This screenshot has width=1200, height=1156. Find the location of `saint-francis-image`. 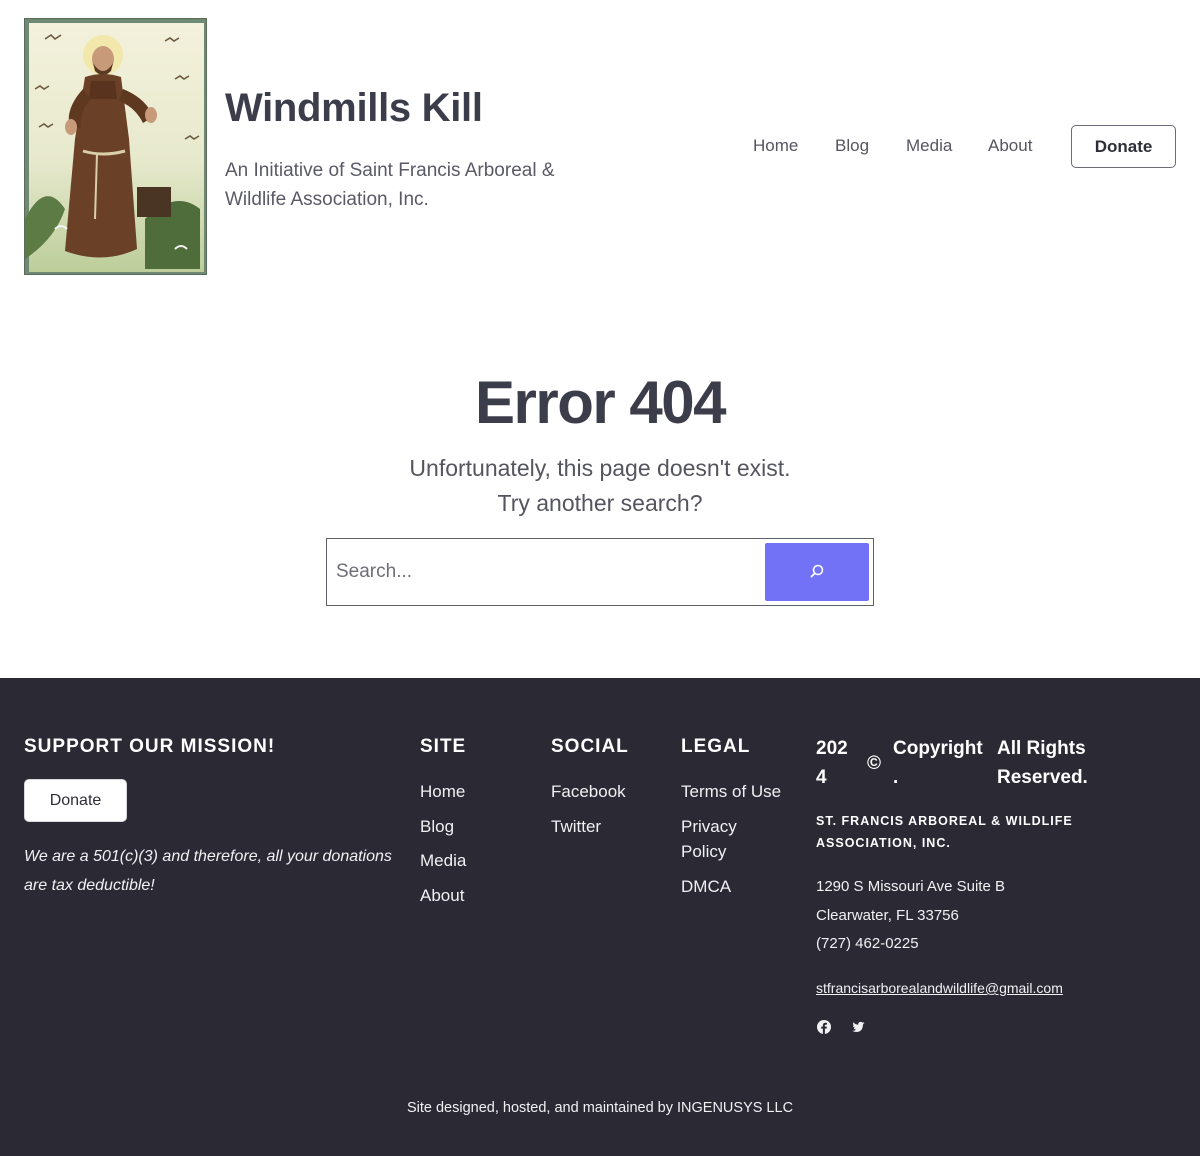

saint-francis-image is located at coordinates (115, 146).